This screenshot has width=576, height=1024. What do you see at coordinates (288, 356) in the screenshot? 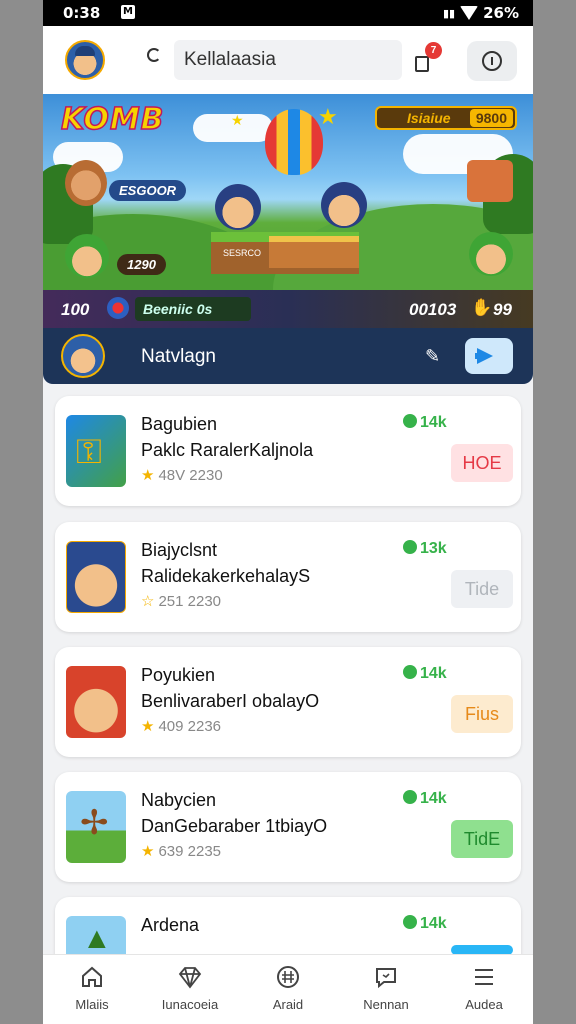
I see `navigation-strip: Natvlagn ✎` at bounding box center [288, 356].